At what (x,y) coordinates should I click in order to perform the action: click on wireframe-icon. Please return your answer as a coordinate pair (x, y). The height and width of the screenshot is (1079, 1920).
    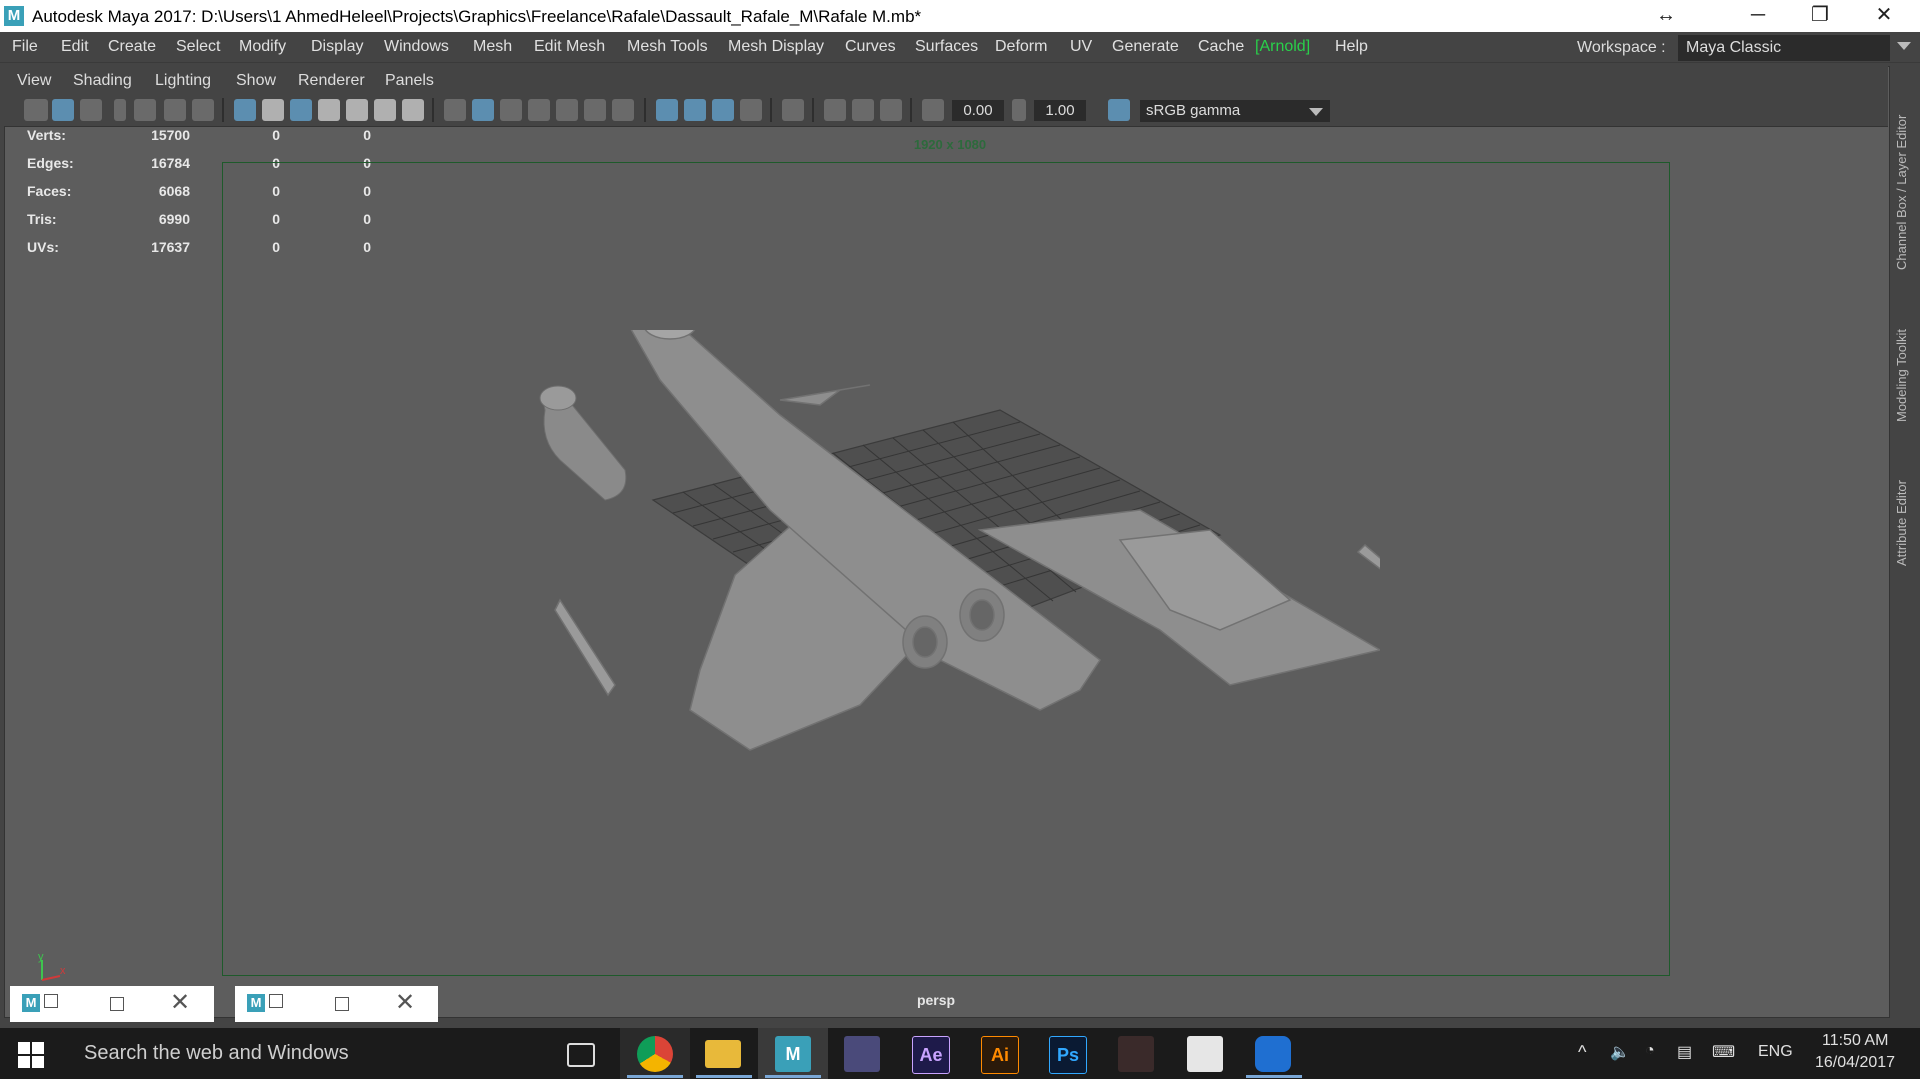
    Looking at the image, I should click on (455, 110).